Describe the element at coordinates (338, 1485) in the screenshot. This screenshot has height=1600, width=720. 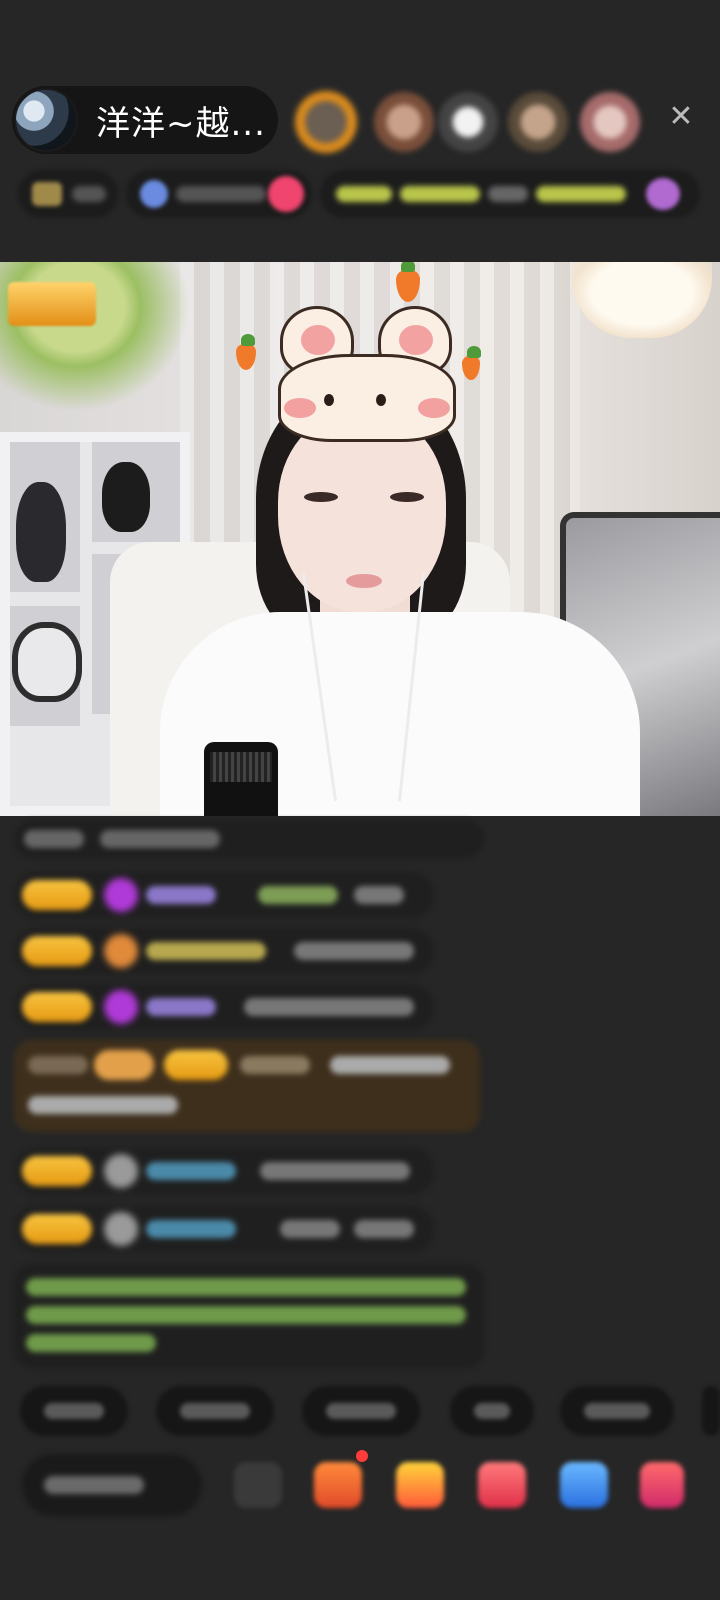
I see `fan-club-icon` at that location.